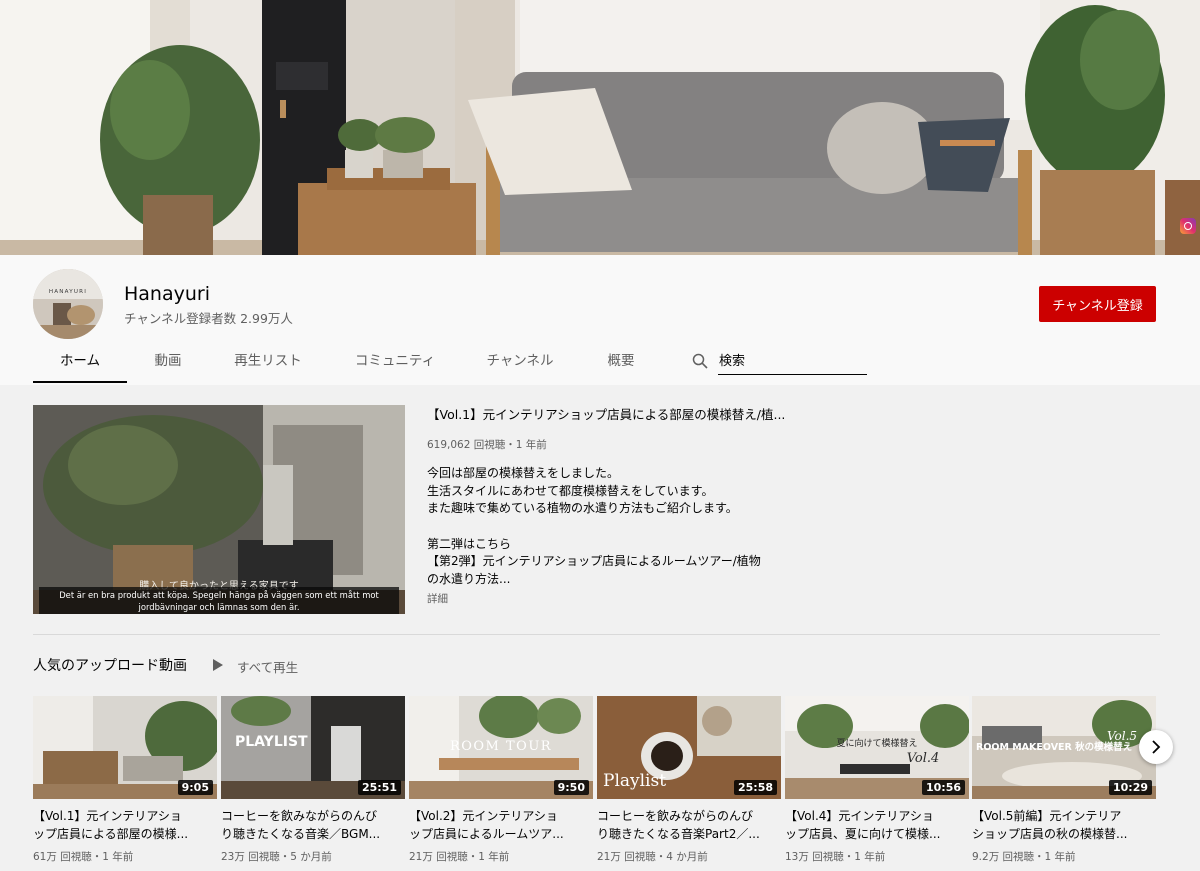 This screenshot has width=1200, height=871. I want to click on thumbnail-text: ROOM TOUR, so click(501, 746).